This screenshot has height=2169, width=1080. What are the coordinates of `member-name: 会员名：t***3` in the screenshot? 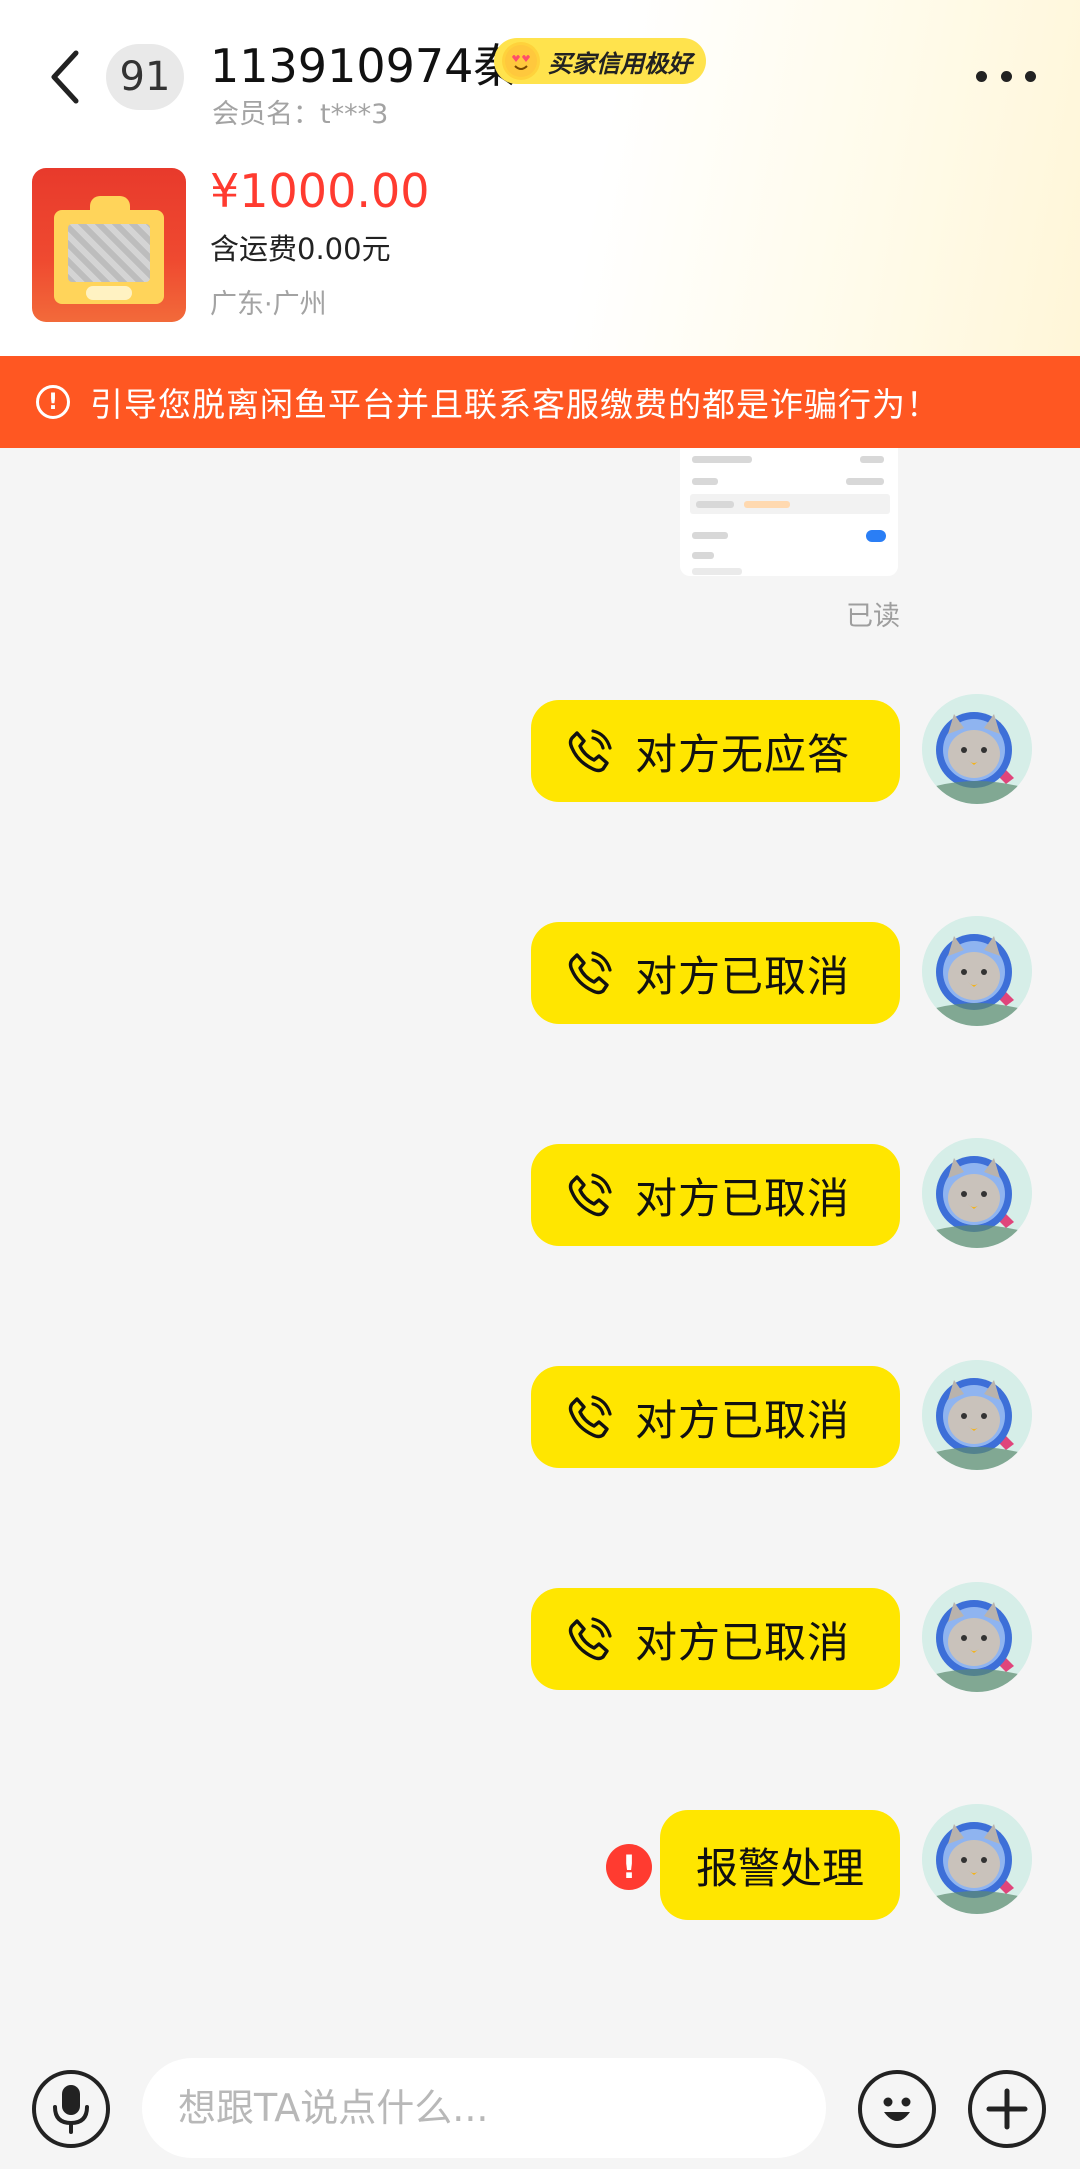 It's located at (300, 114).